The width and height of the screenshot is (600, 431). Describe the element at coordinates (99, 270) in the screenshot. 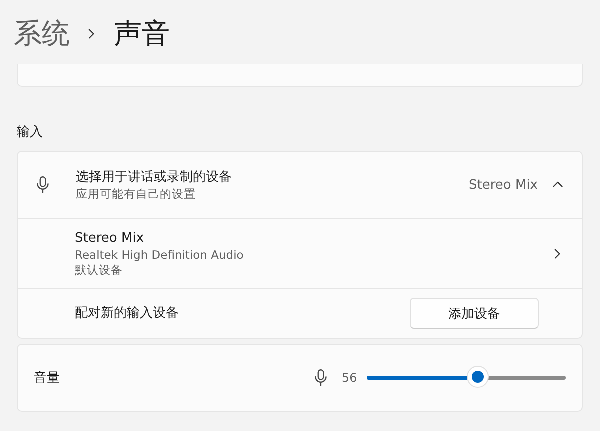

I see `device-status: 默认设备` at that location.